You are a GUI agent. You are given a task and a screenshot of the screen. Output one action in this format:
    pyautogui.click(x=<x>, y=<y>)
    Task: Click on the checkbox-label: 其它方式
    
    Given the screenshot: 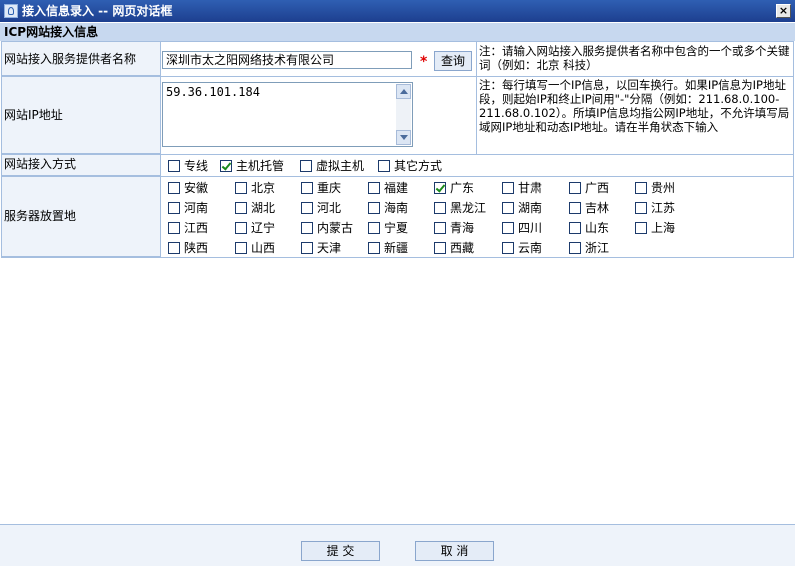 What is the action you would take?
    pyautogui.click(x=418, y=166)
    